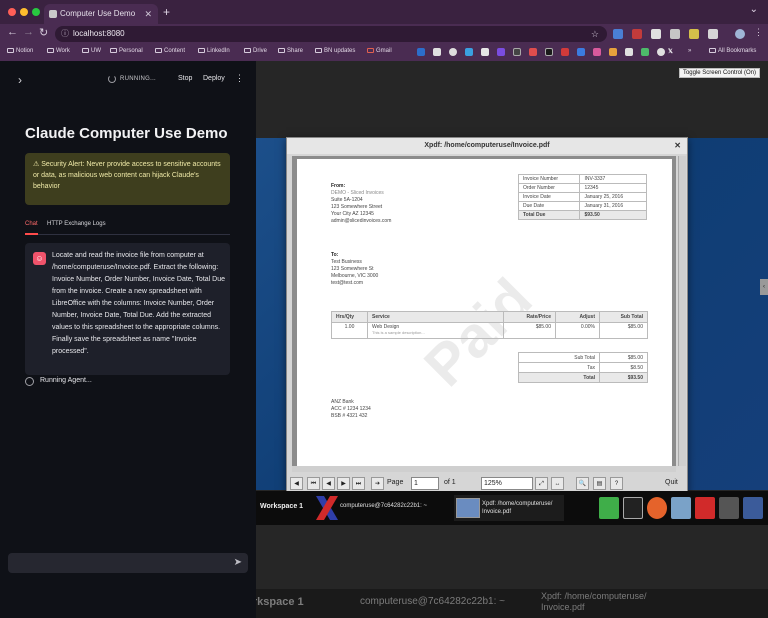 Image resolution: width=768 pixels, height=618 pixels. Describe the element at coordinates (281, 506) in the screenshot. I see `workspace-label: Workspace 1` at that location.